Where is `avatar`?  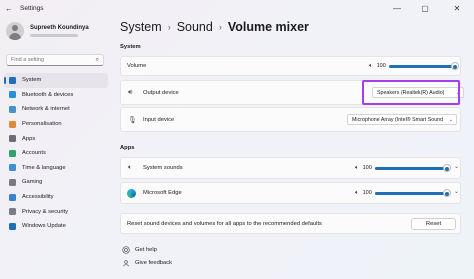
avatar is located at coordinates (15, 31).